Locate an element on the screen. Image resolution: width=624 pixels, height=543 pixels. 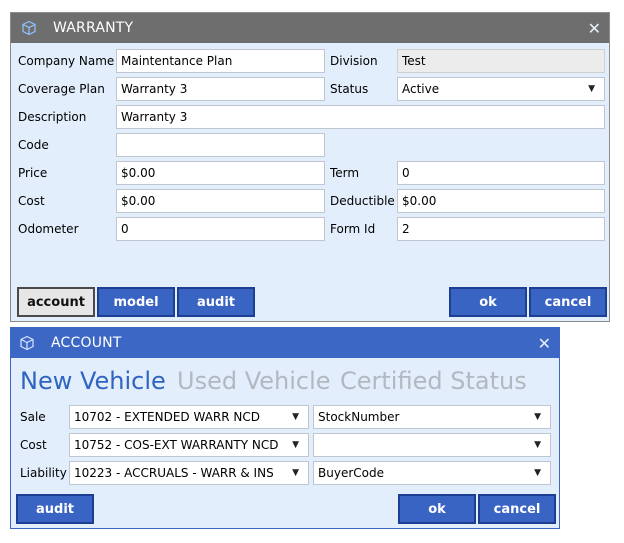
code-field is located at coordinates (220, 145).